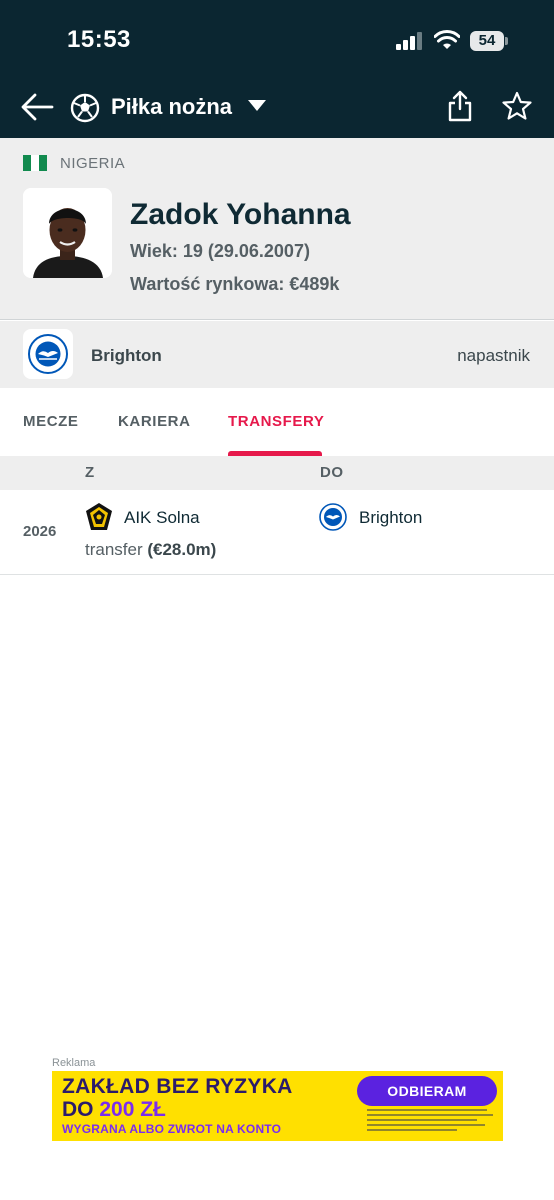  What do you see at coordinates (432, 1123) in the screenshot?
I see `ad-fine-print` at bounding box center [432, 1123].